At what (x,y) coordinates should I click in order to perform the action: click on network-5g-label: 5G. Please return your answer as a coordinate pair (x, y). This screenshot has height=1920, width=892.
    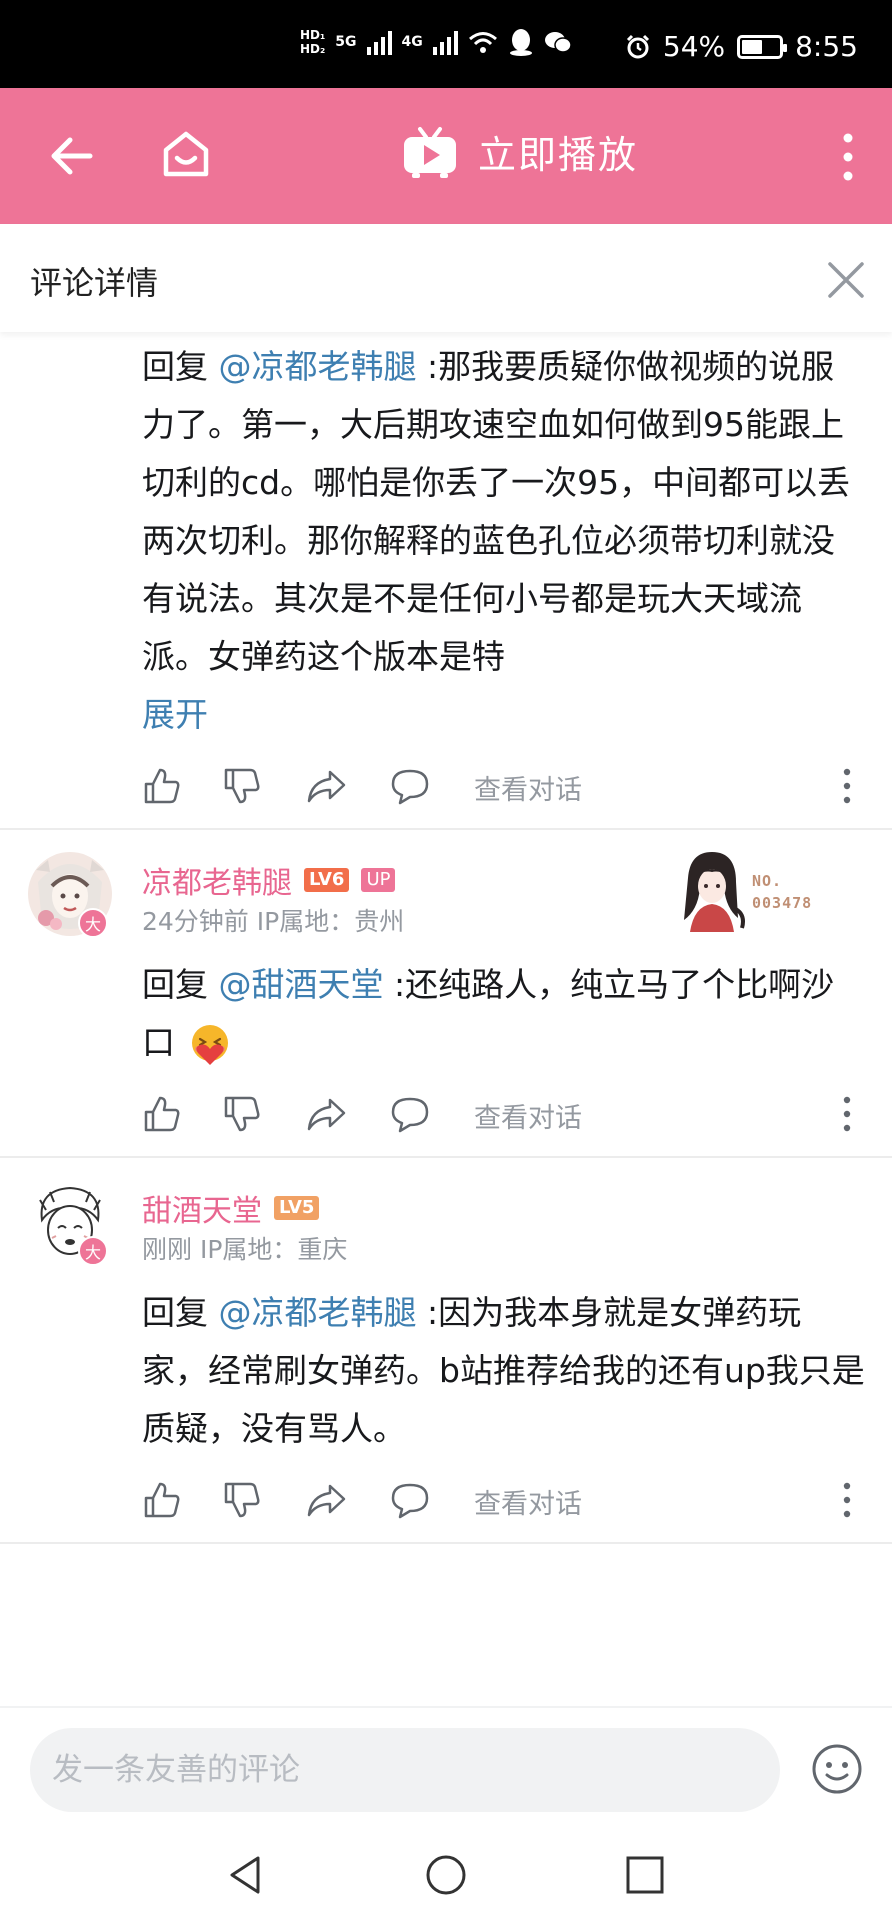
    Looking at the image, I should click on (346, 42).